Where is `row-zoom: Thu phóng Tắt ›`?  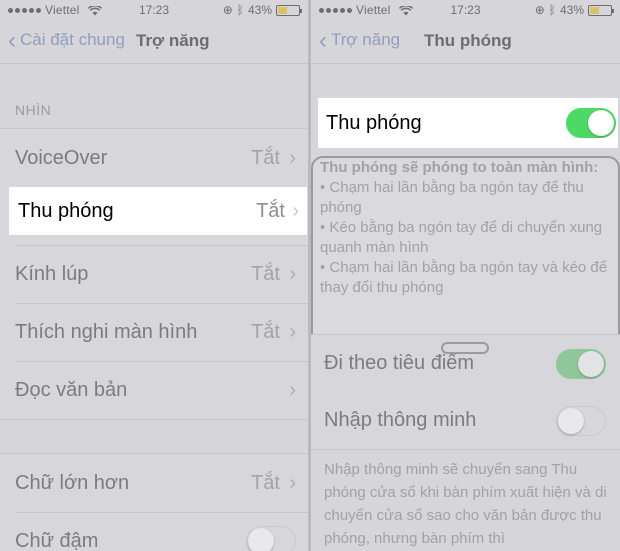 row-zoom: Thu phóng Tắt › is located at coordinates (158, 211).